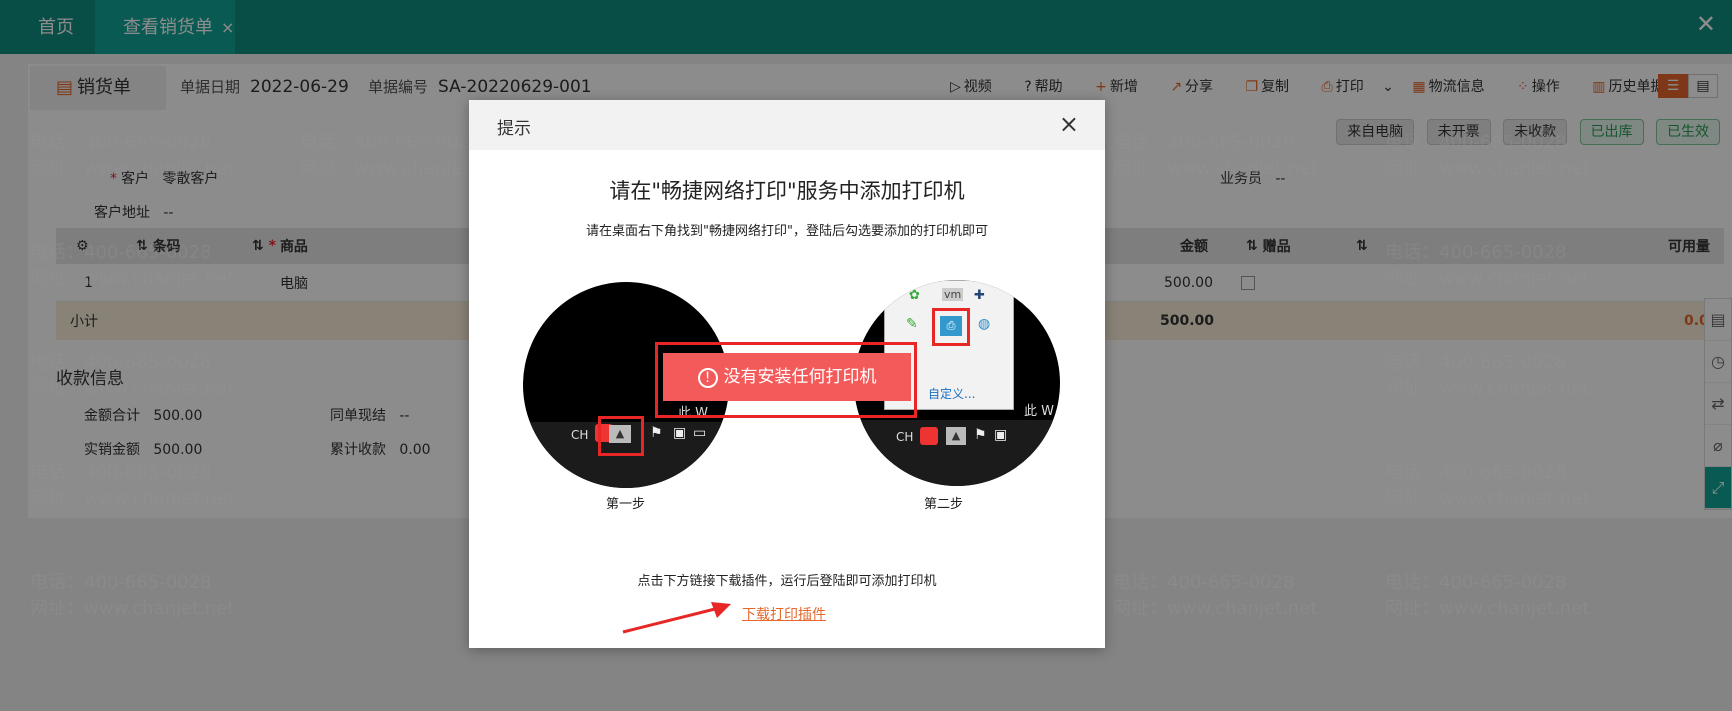 The width and height of the screenshot is (1732, 711). I want to click on tray-icon-b: vm, so click(953, 294).